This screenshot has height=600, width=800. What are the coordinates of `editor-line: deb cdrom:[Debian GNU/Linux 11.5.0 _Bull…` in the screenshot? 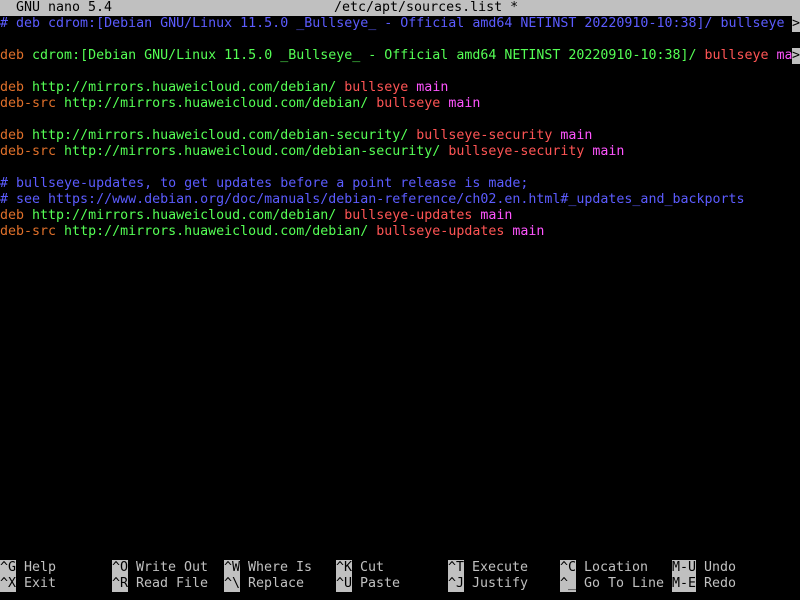 It's located at (400, 56).